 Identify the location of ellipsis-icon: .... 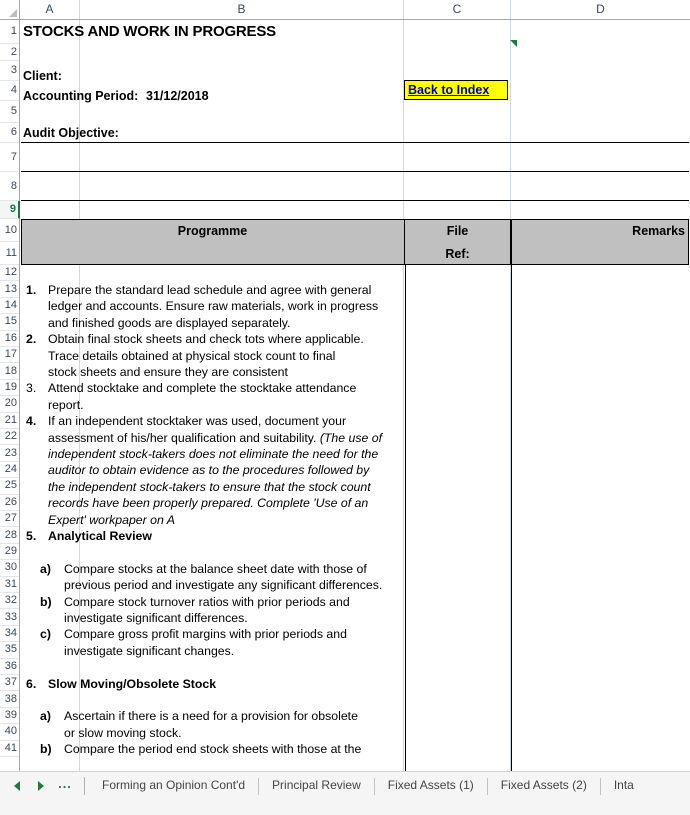
(65, 783).